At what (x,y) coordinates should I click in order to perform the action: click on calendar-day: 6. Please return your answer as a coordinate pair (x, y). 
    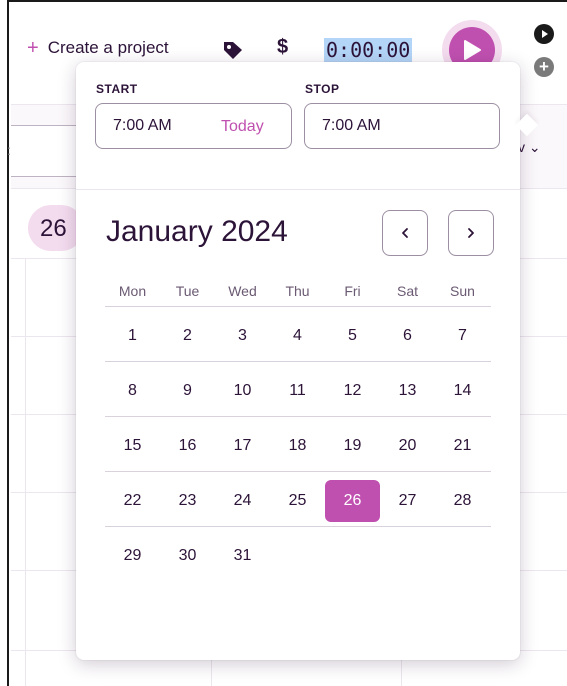
    Looking at the image, I should click on (407, 336).